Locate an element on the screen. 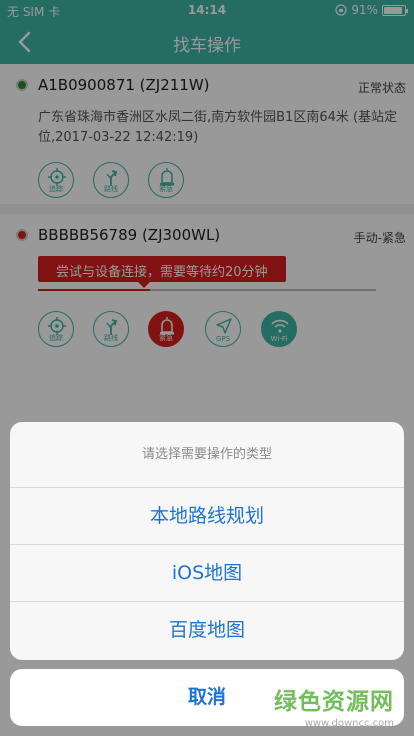 This screenshot has height=736, width=414. watermark-brand: 绿色资源网 is located at coordinates (334, 702).